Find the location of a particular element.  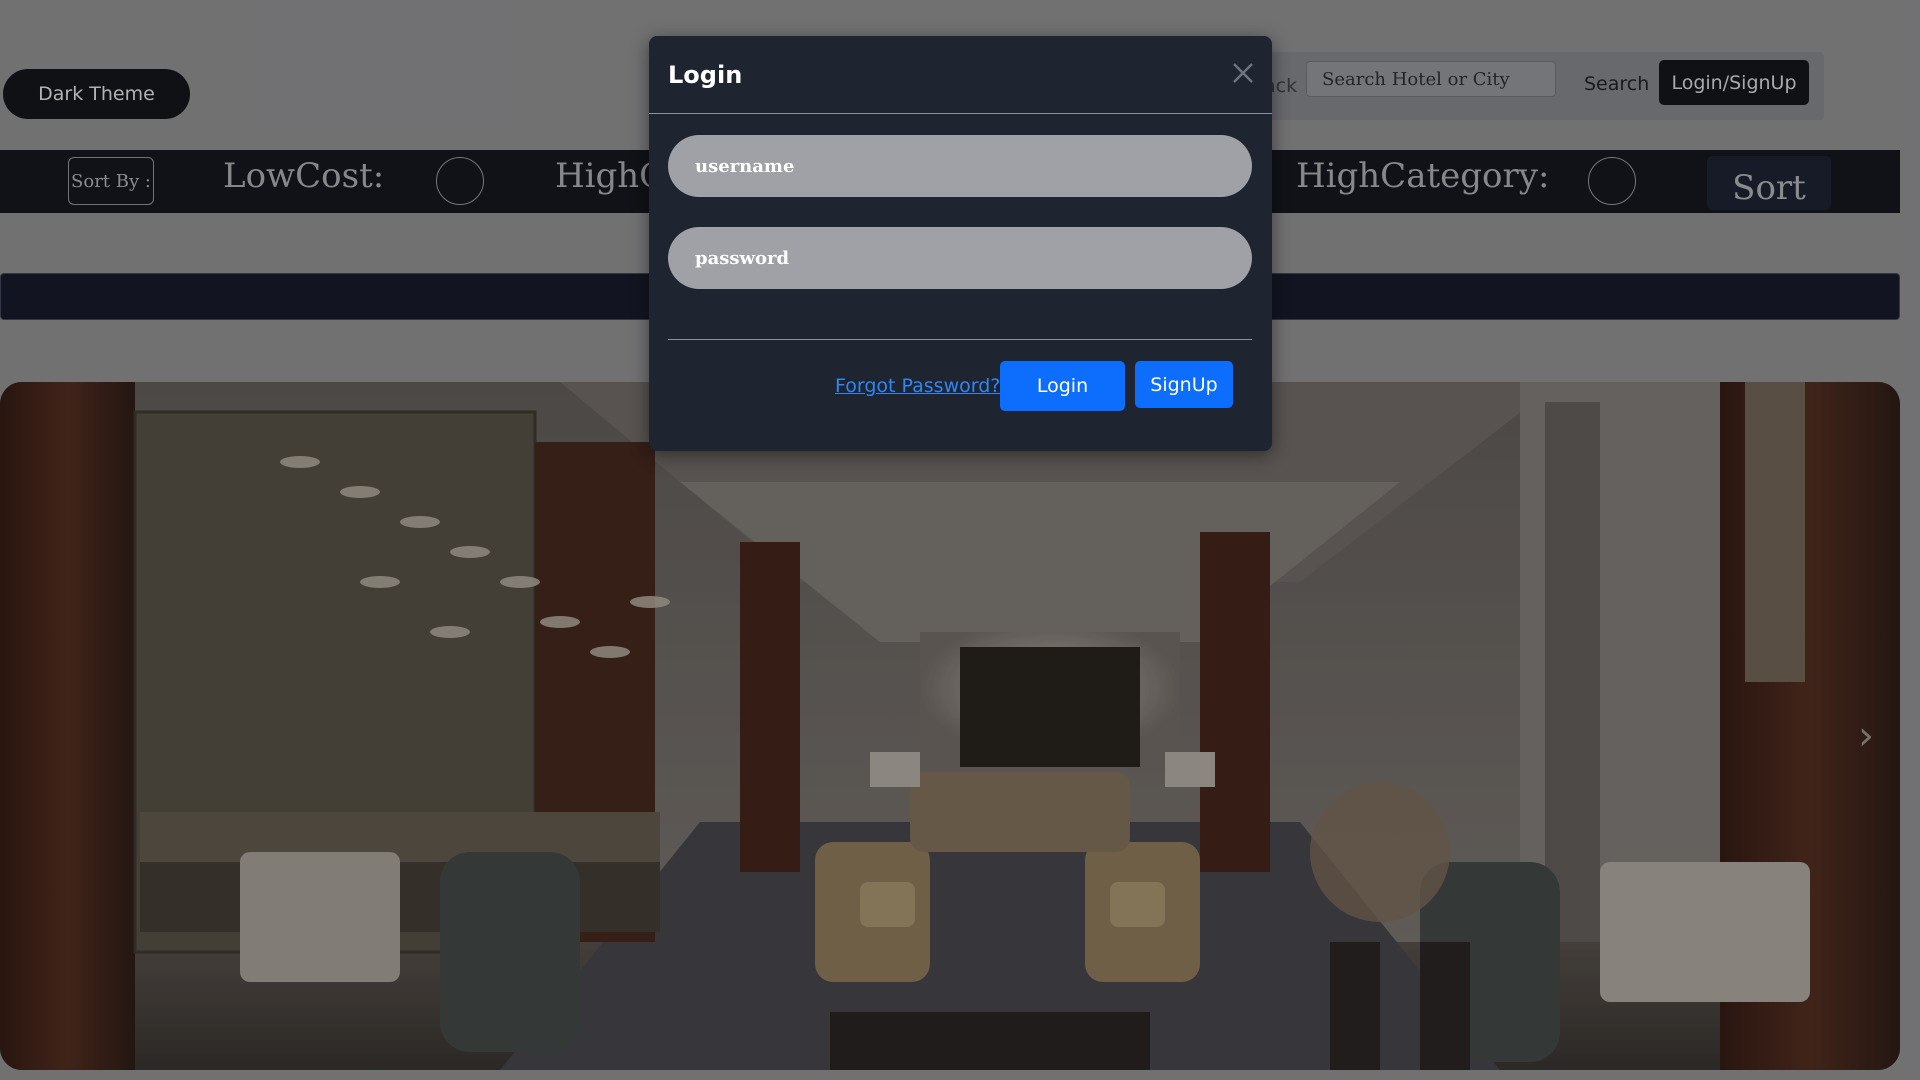

signup-button: SignUp is located at coordinates (1184, 384).